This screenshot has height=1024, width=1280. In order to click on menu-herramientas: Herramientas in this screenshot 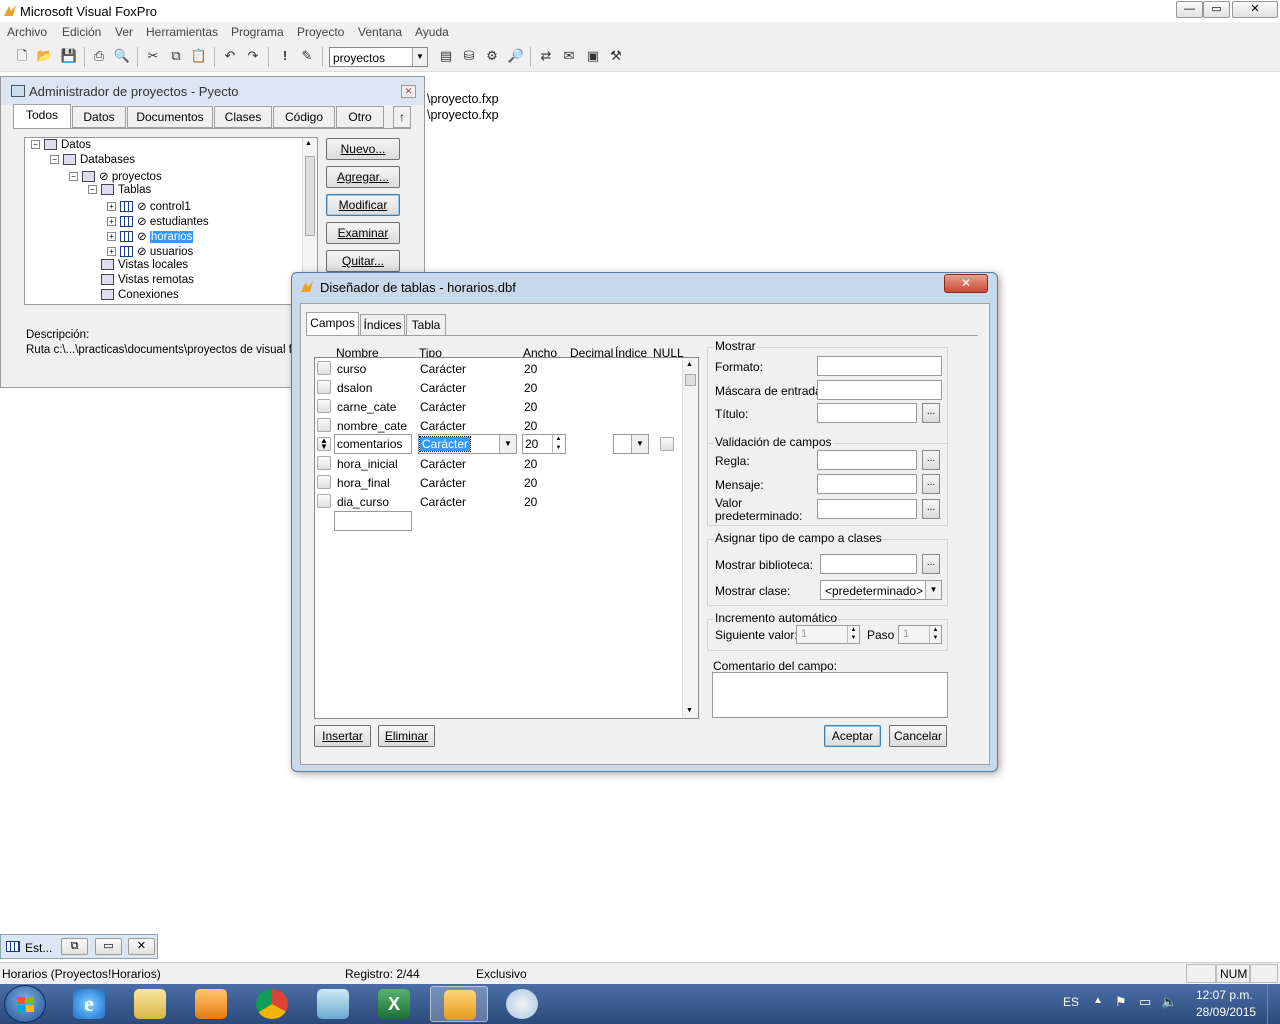, I will do `click(182, 32)`.